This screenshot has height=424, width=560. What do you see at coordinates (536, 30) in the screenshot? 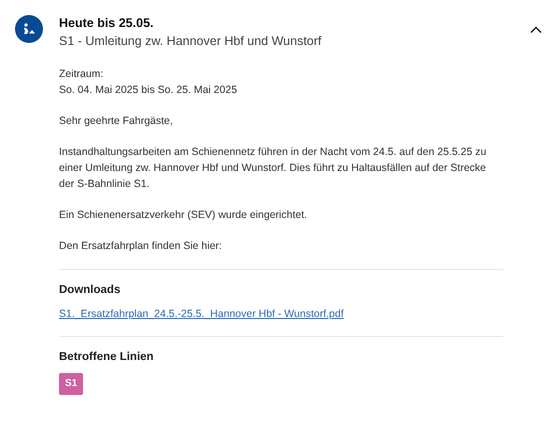
I see `chevron-icon` at bounding box center [536, 30].